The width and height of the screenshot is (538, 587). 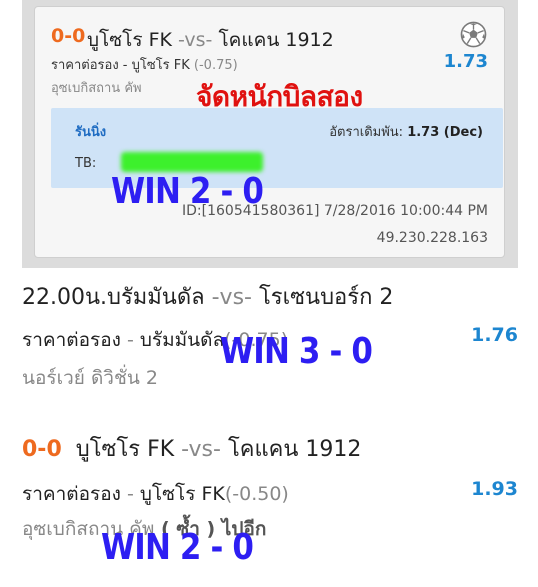 What do you see at coordinates (187, 191) in the screenshot?
I see `win-overlay-1: WIN 2 - 0` at bounding box center [187, 191].